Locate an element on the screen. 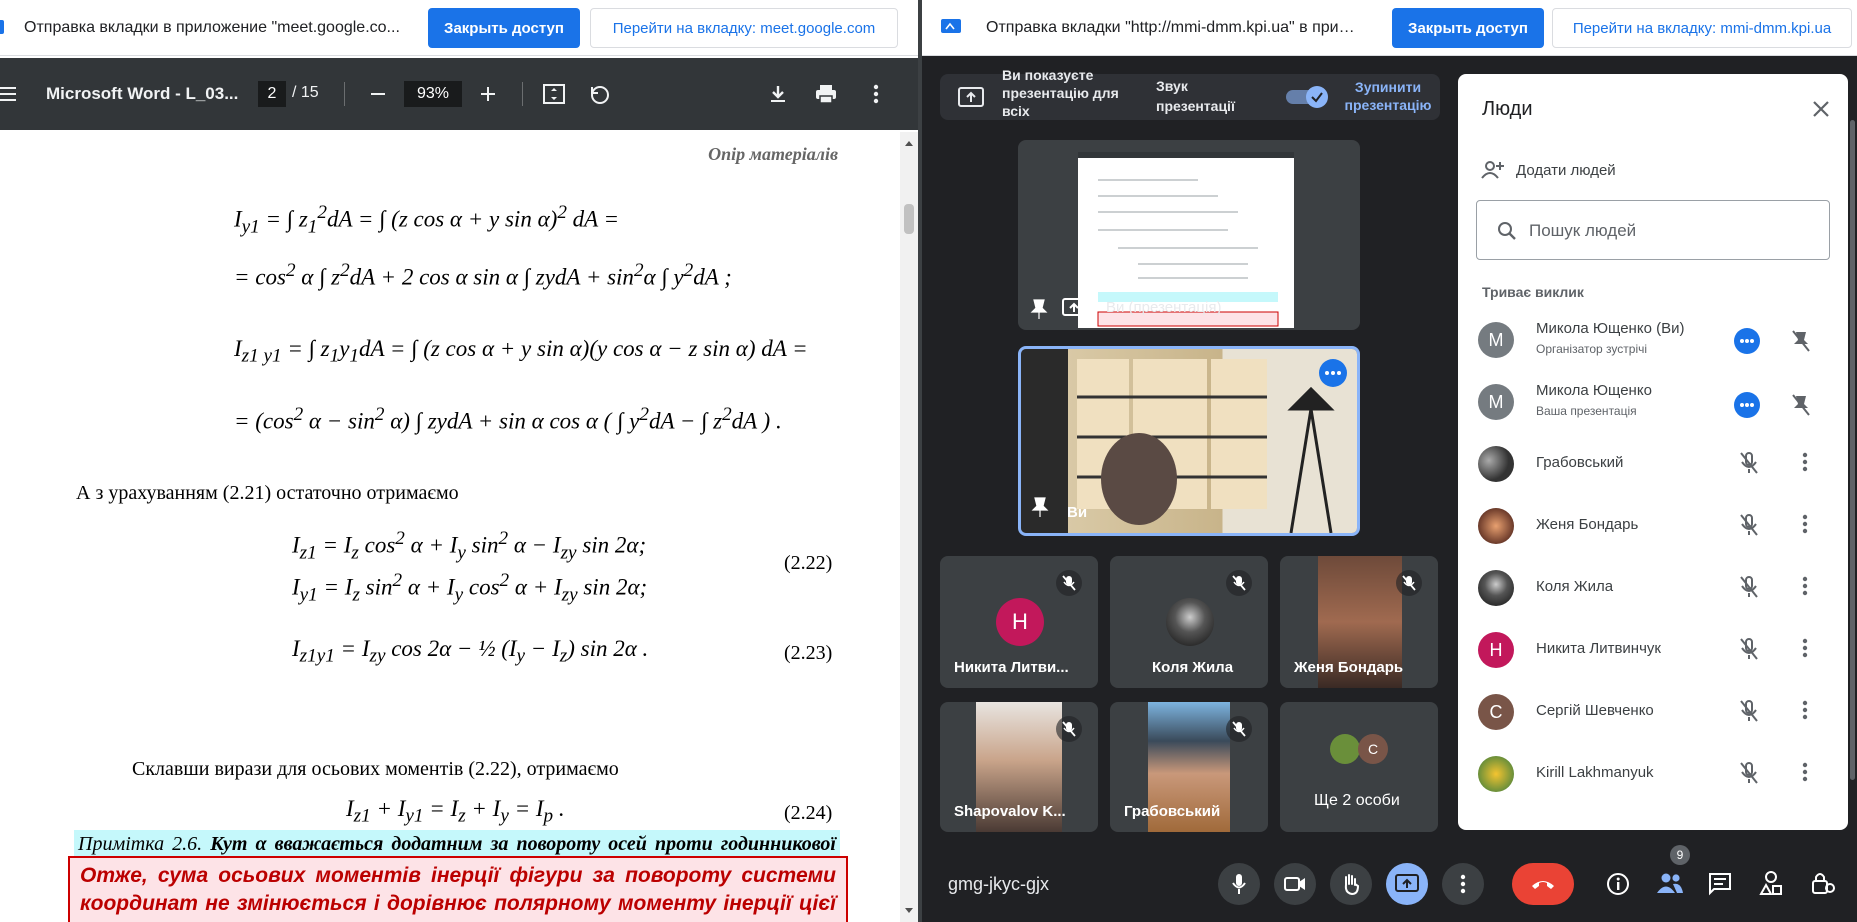  meeting-details-icon is located at coordinates (1618, 886).